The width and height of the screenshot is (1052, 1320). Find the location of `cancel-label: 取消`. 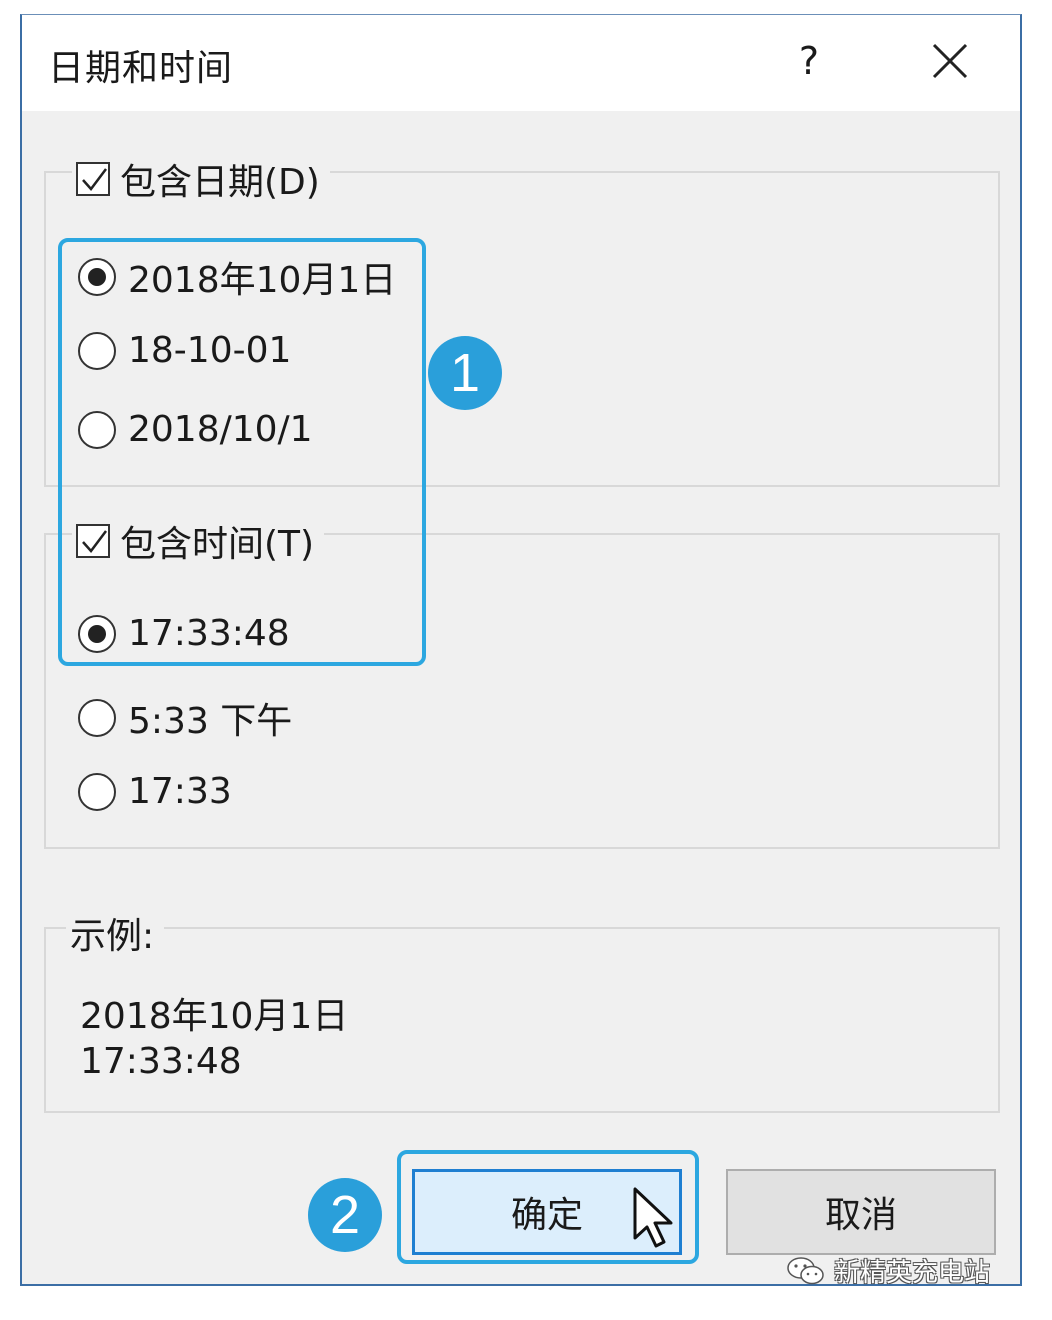

cancel-label: 取消 is located at coordinates (860, 1215).